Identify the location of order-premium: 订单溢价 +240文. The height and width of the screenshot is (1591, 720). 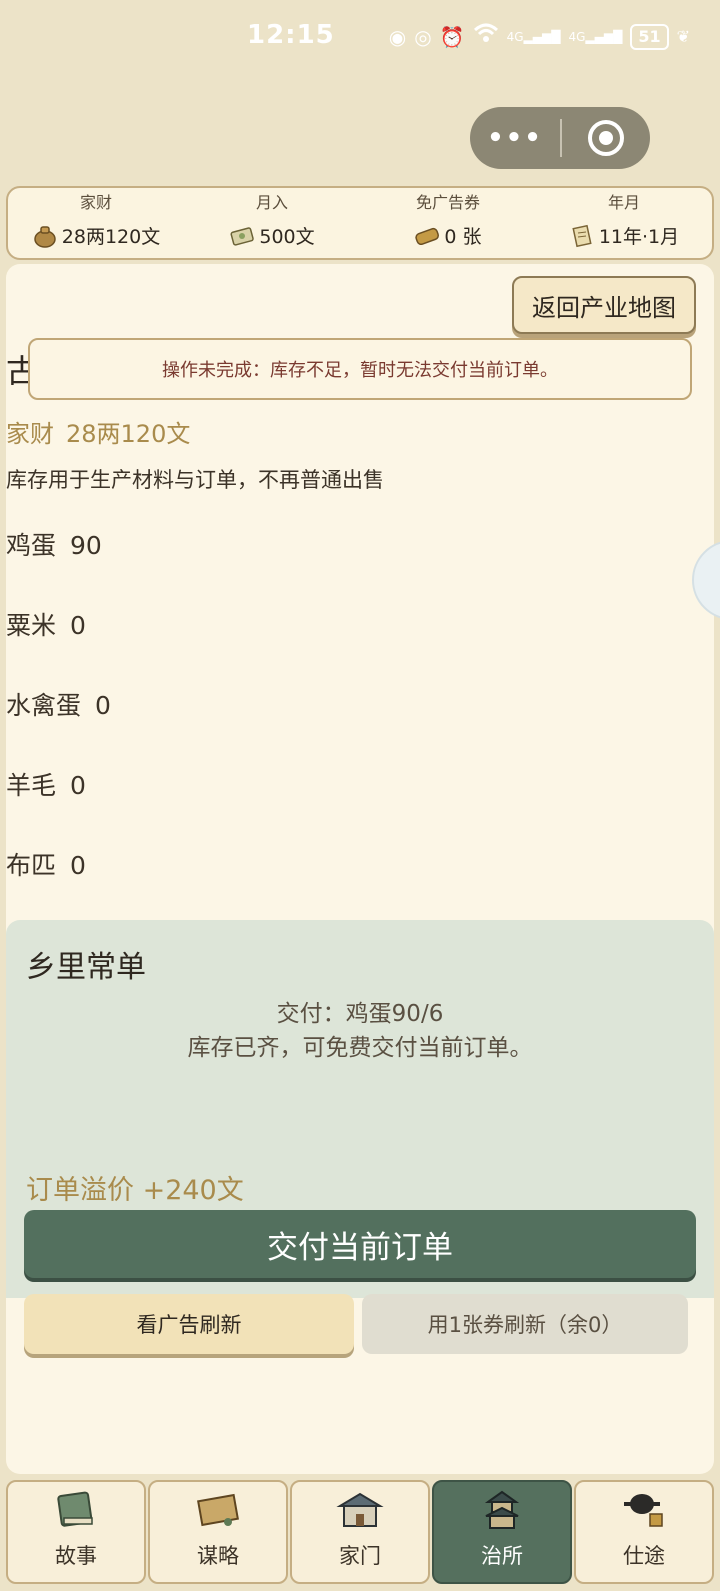
(135, 1190).